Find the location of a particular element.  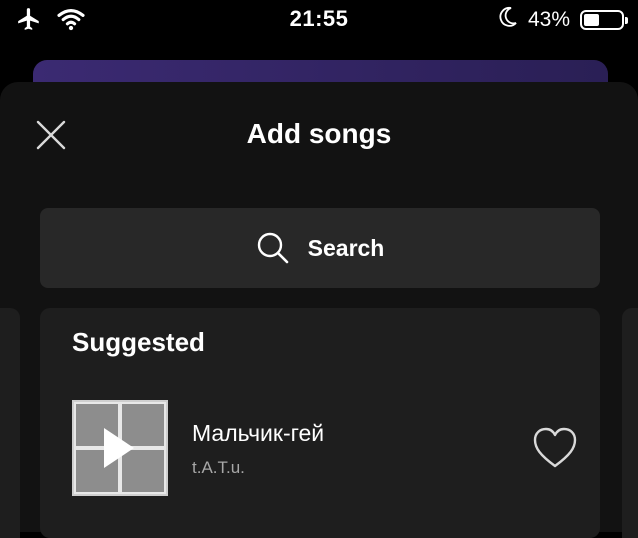

search-icon is located at coordinates (272, 248).